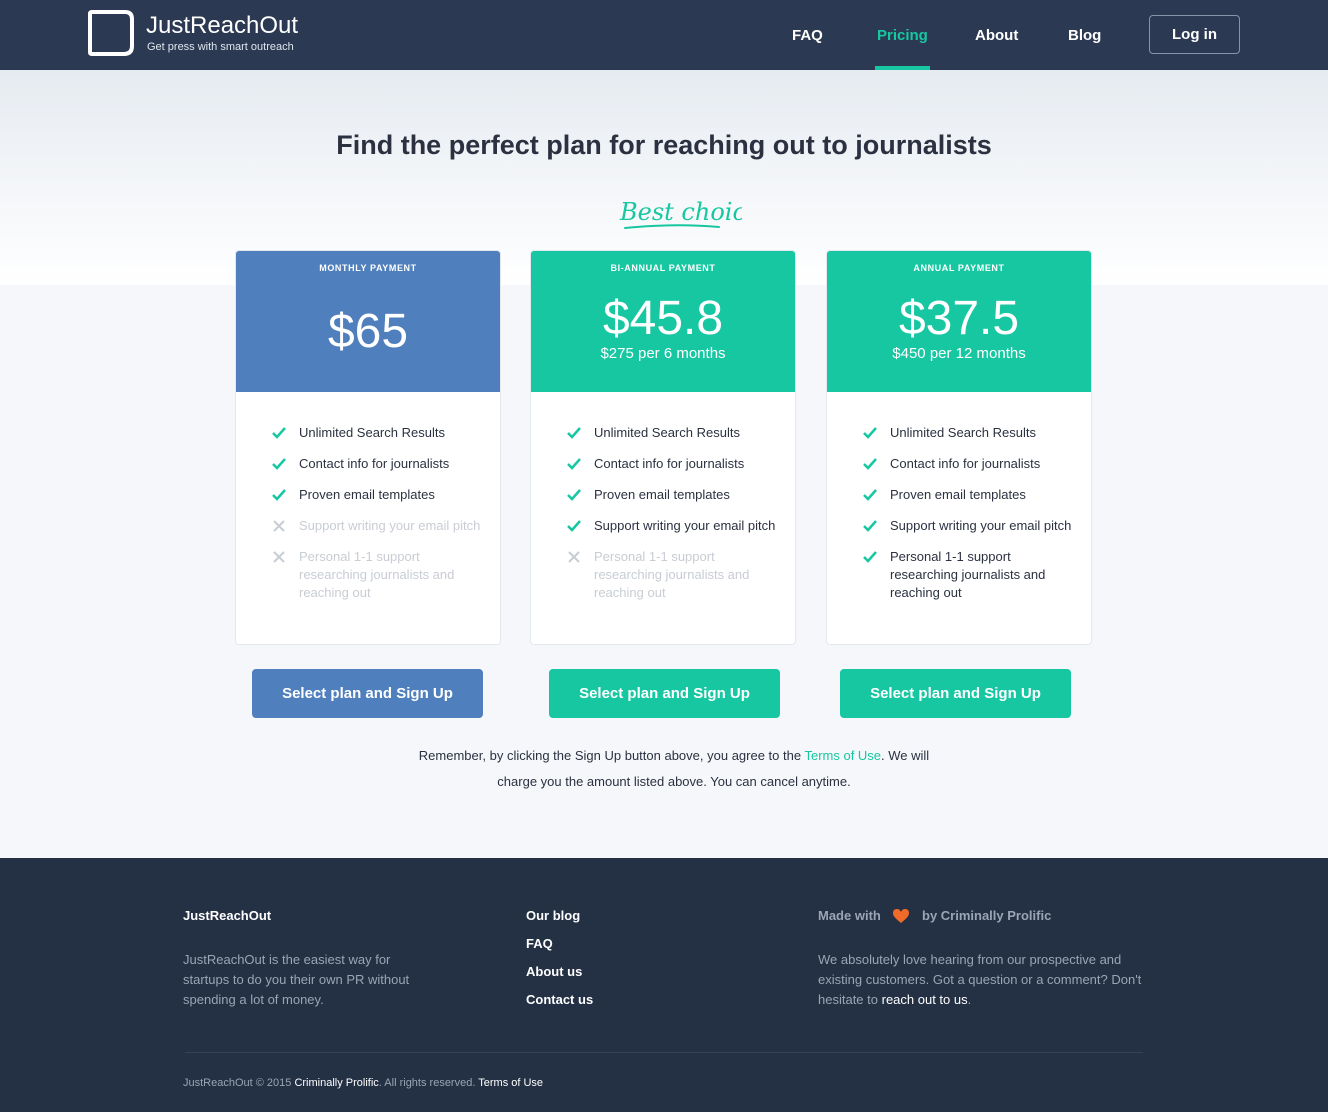 The width and height of the screenshot is (1328, 1112). Describe the element at coordinates (959, 318) in the screenshot. I see `plan-price: $37.5` at that location.